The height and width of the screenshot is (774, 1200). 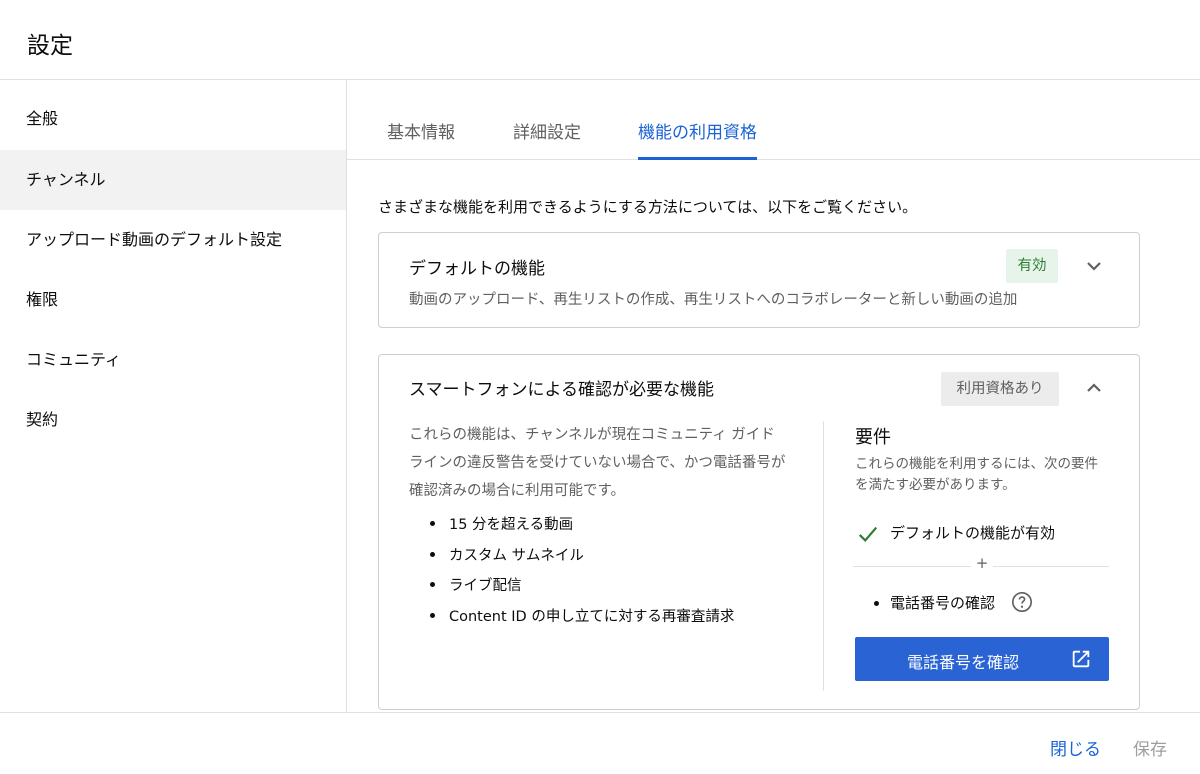 I want to click on tab-basic-info: 基本情報, so click(x=421, y=139).